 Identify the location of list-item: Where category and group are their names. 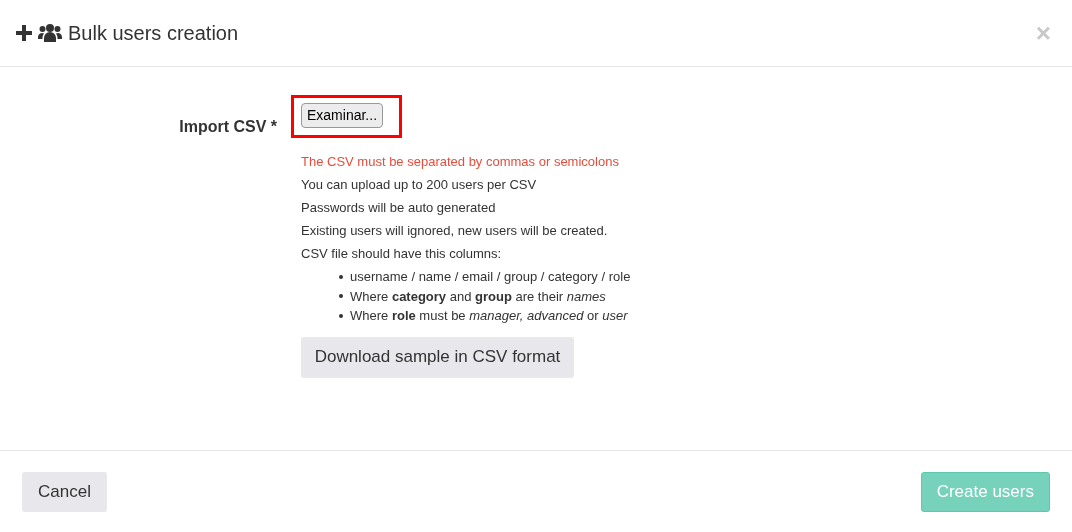
(485, 296).